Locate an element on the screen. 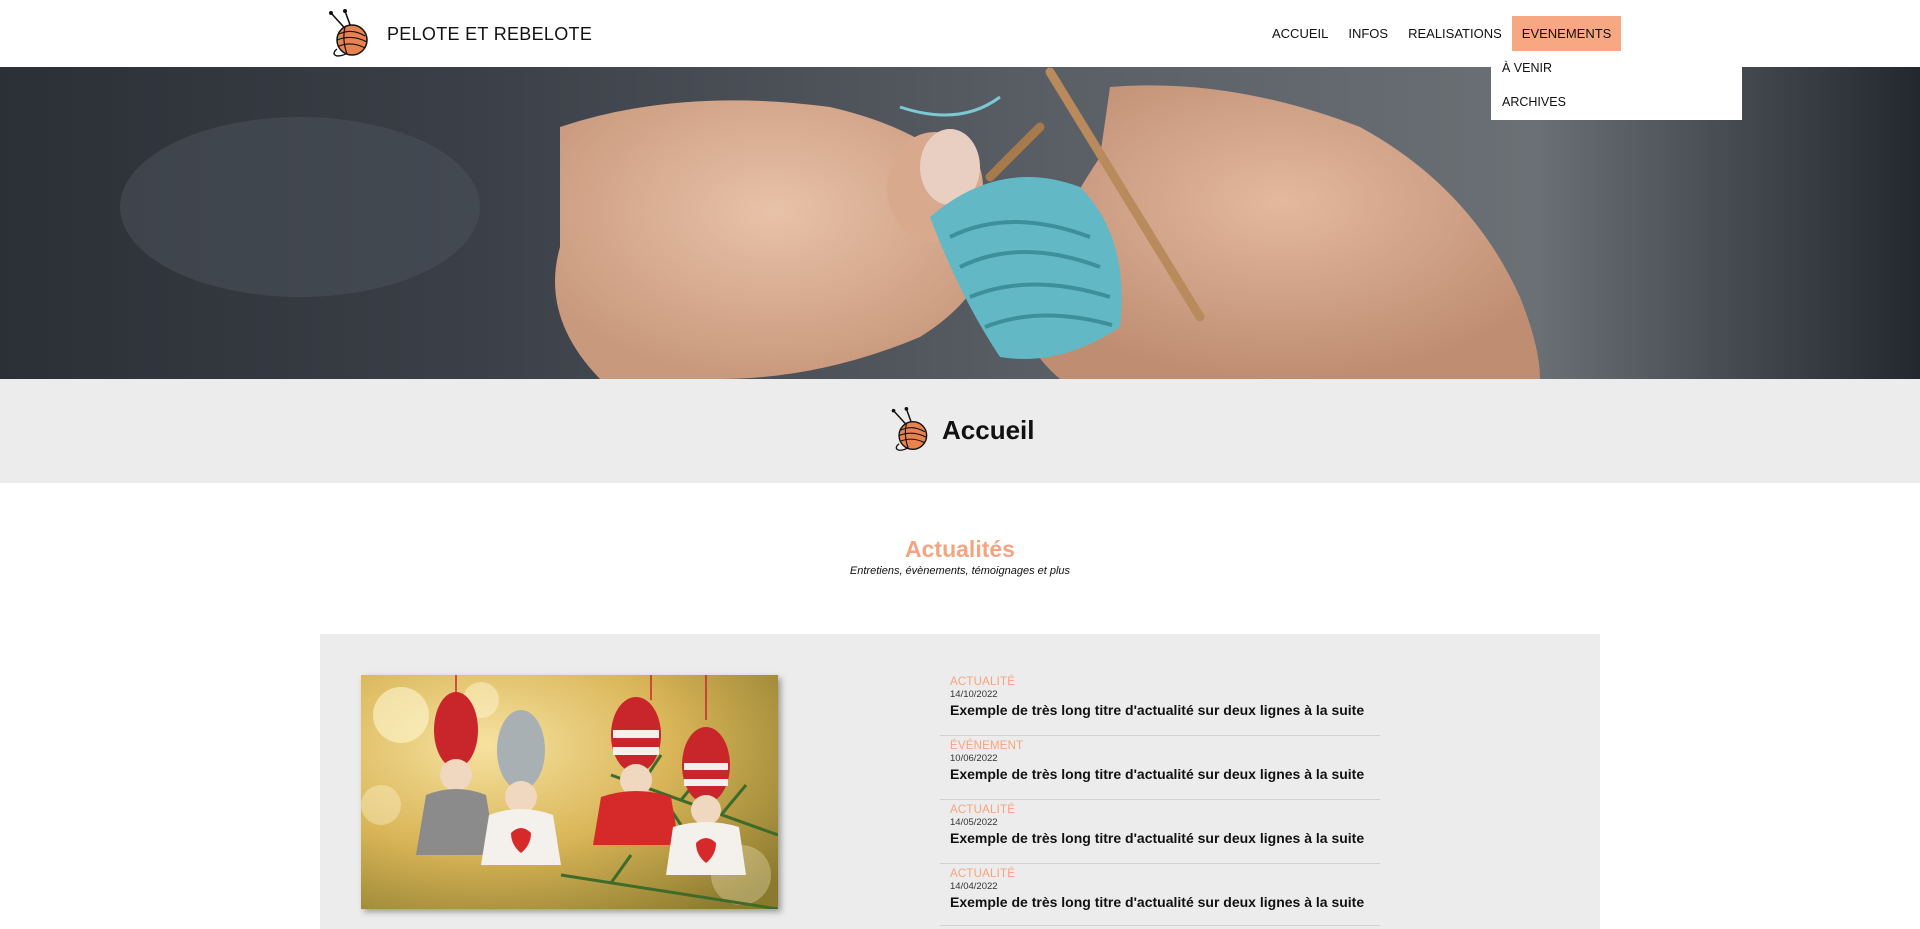 This screenshot has width=1920, height=929. news-section-title: Actualités is located at coordinates (960, 549).